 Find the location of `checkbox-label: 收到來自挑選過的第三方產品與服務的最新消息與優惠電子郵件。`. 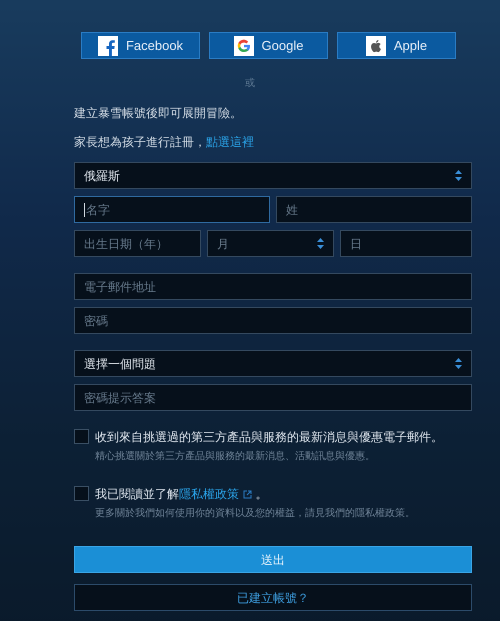

checkbox-label: 收到來自挑選過的第三方產品與服務的最新消息與優惠電子郵件。 is located at coordinates (269, 437).